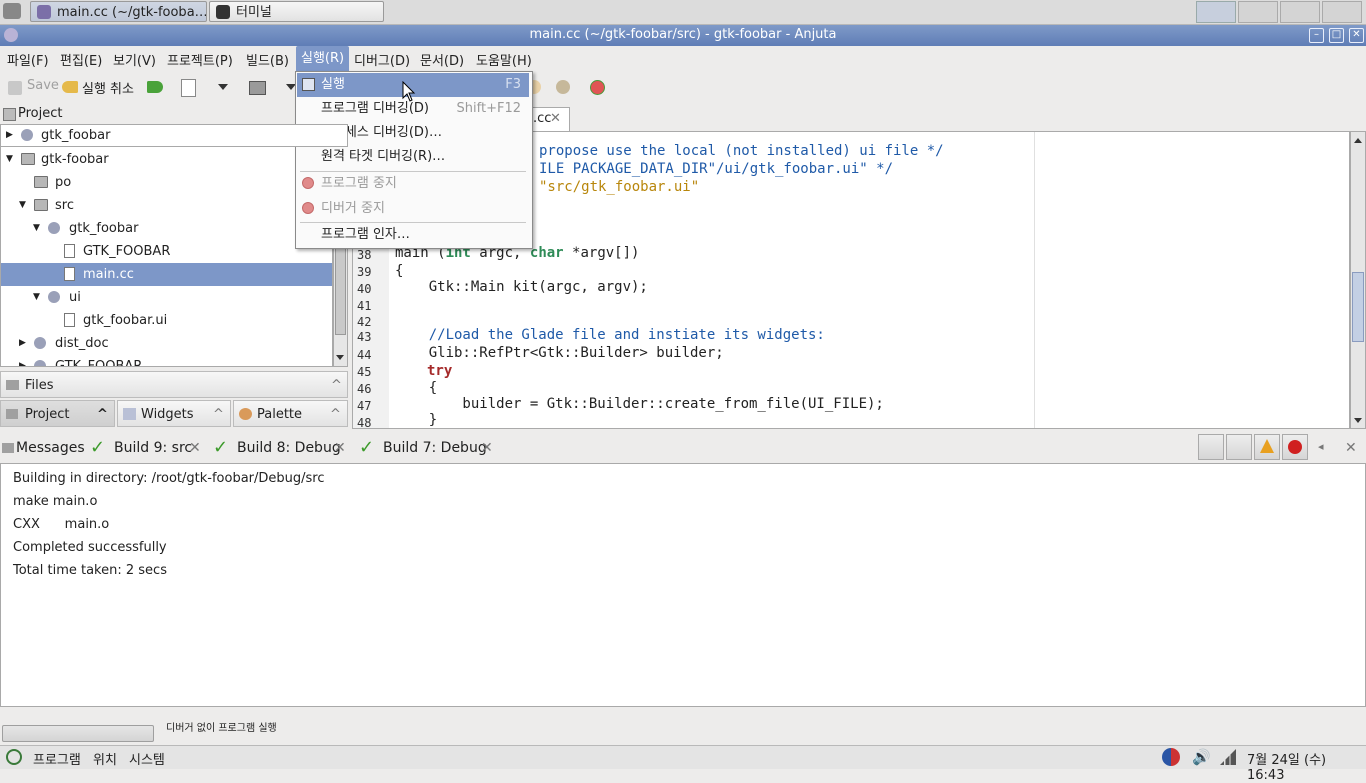 This screenshot has height=783, width=1366. What do you see at coordinates (289, 448) in the screenshot?
I see `tab-build-8: Build 8: Debug` at bounding box center [289, 448].